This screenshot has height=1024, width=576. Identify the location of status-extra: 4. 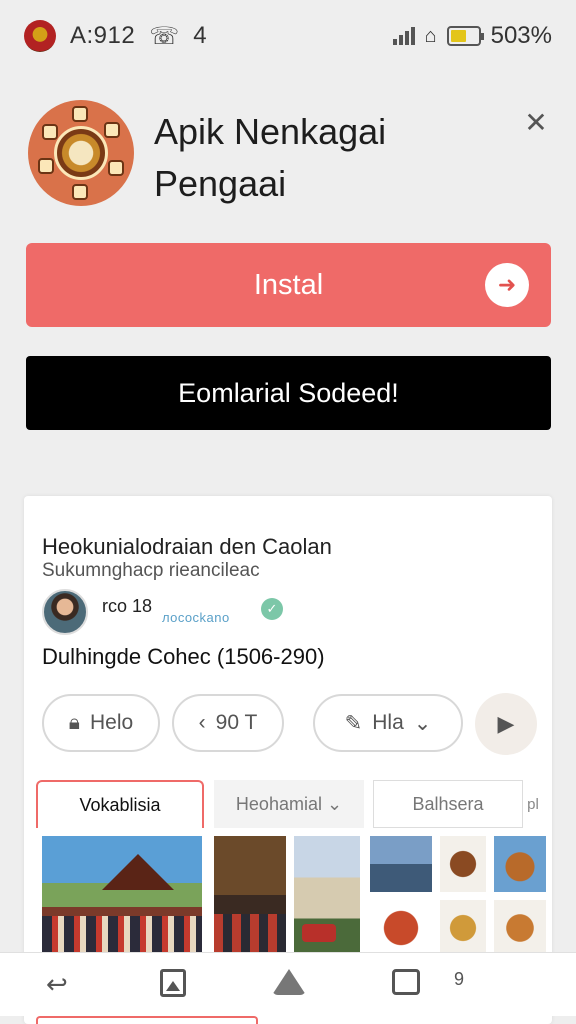
(200, 35).